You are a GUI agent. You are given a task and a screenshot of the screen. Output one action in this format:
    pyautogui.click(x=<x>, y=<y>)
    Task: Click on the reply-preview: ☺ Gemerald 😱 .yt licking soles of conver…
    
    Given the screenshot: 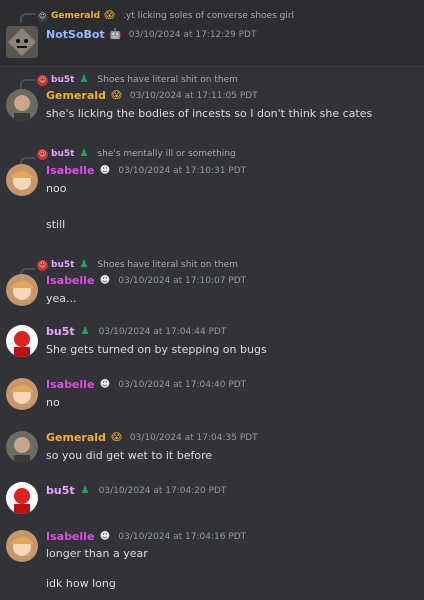 What is the action you would take?
    pyautogui.click(x=165, y=16)
    